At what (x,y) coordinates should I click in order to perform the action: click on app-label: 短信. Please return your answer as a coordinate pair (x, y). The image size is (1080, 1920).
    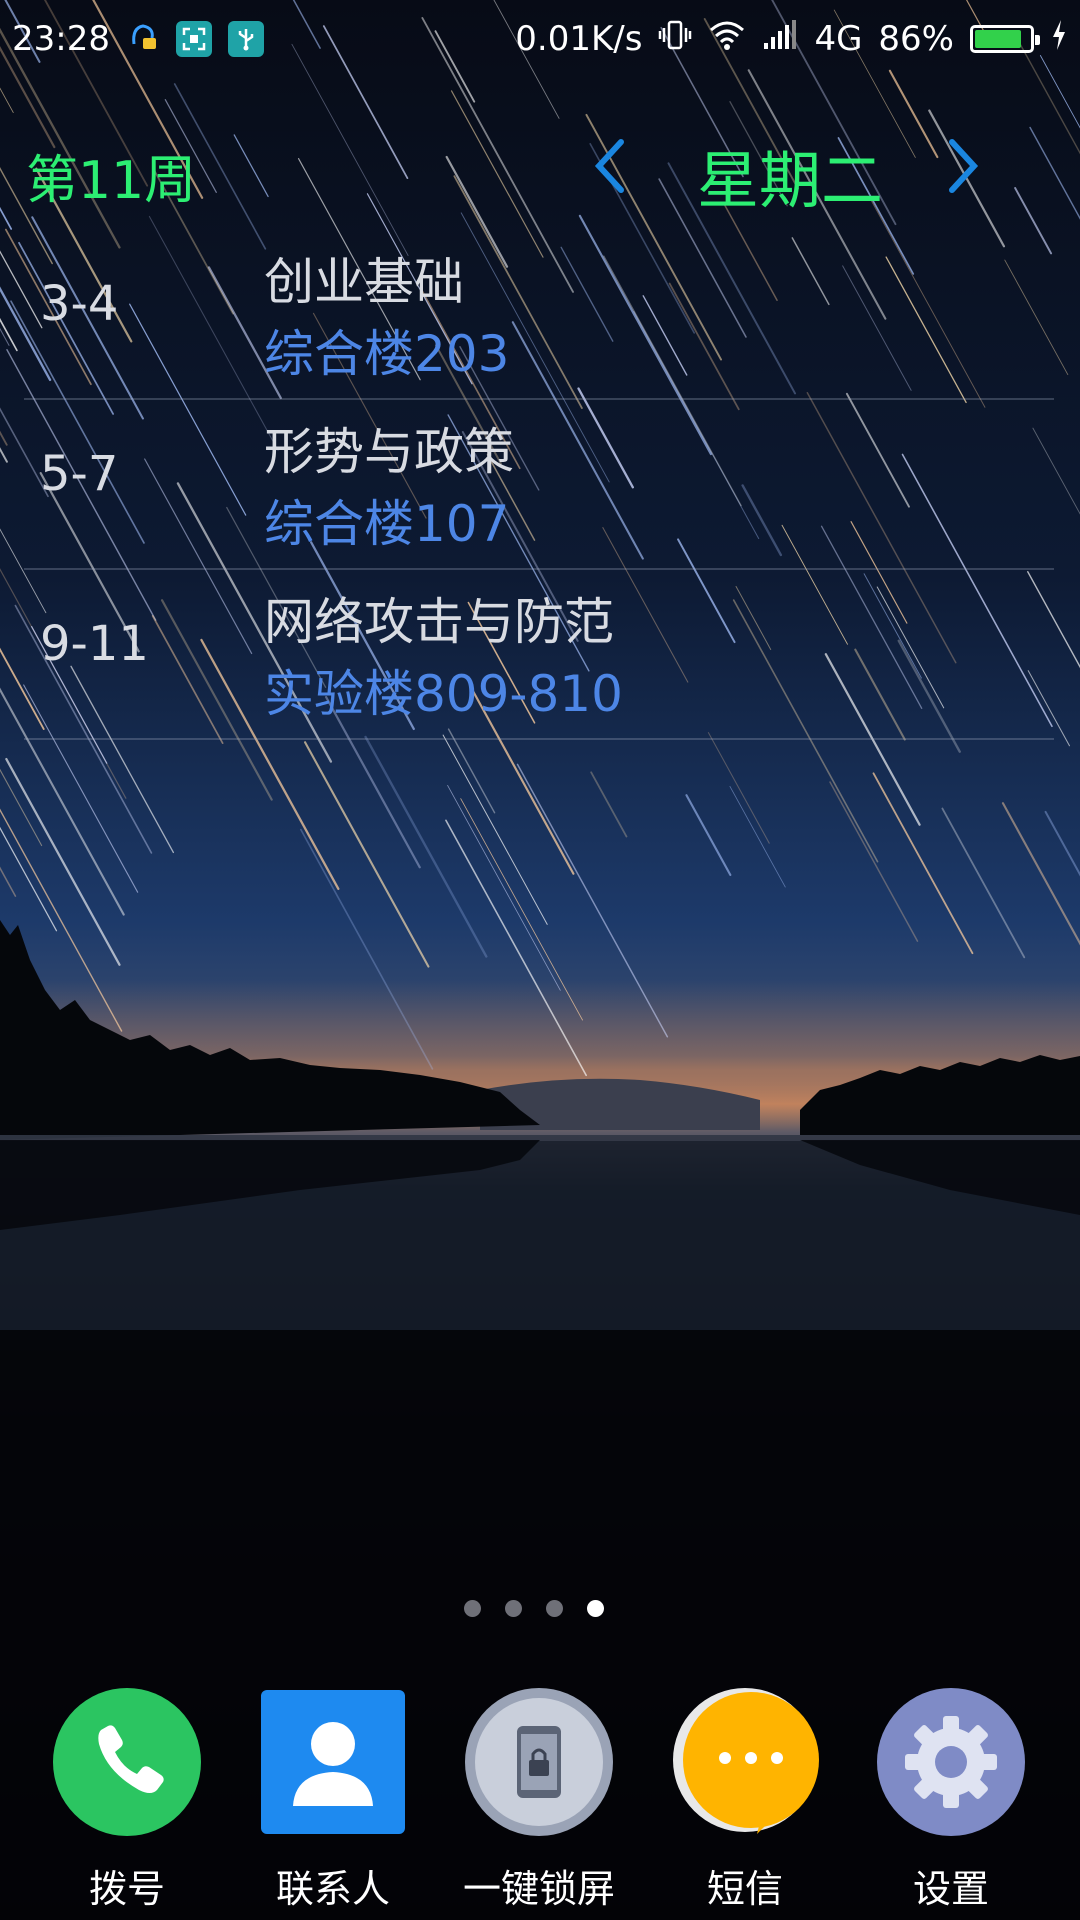
    Looking at the image, I should click on (744, 1889).